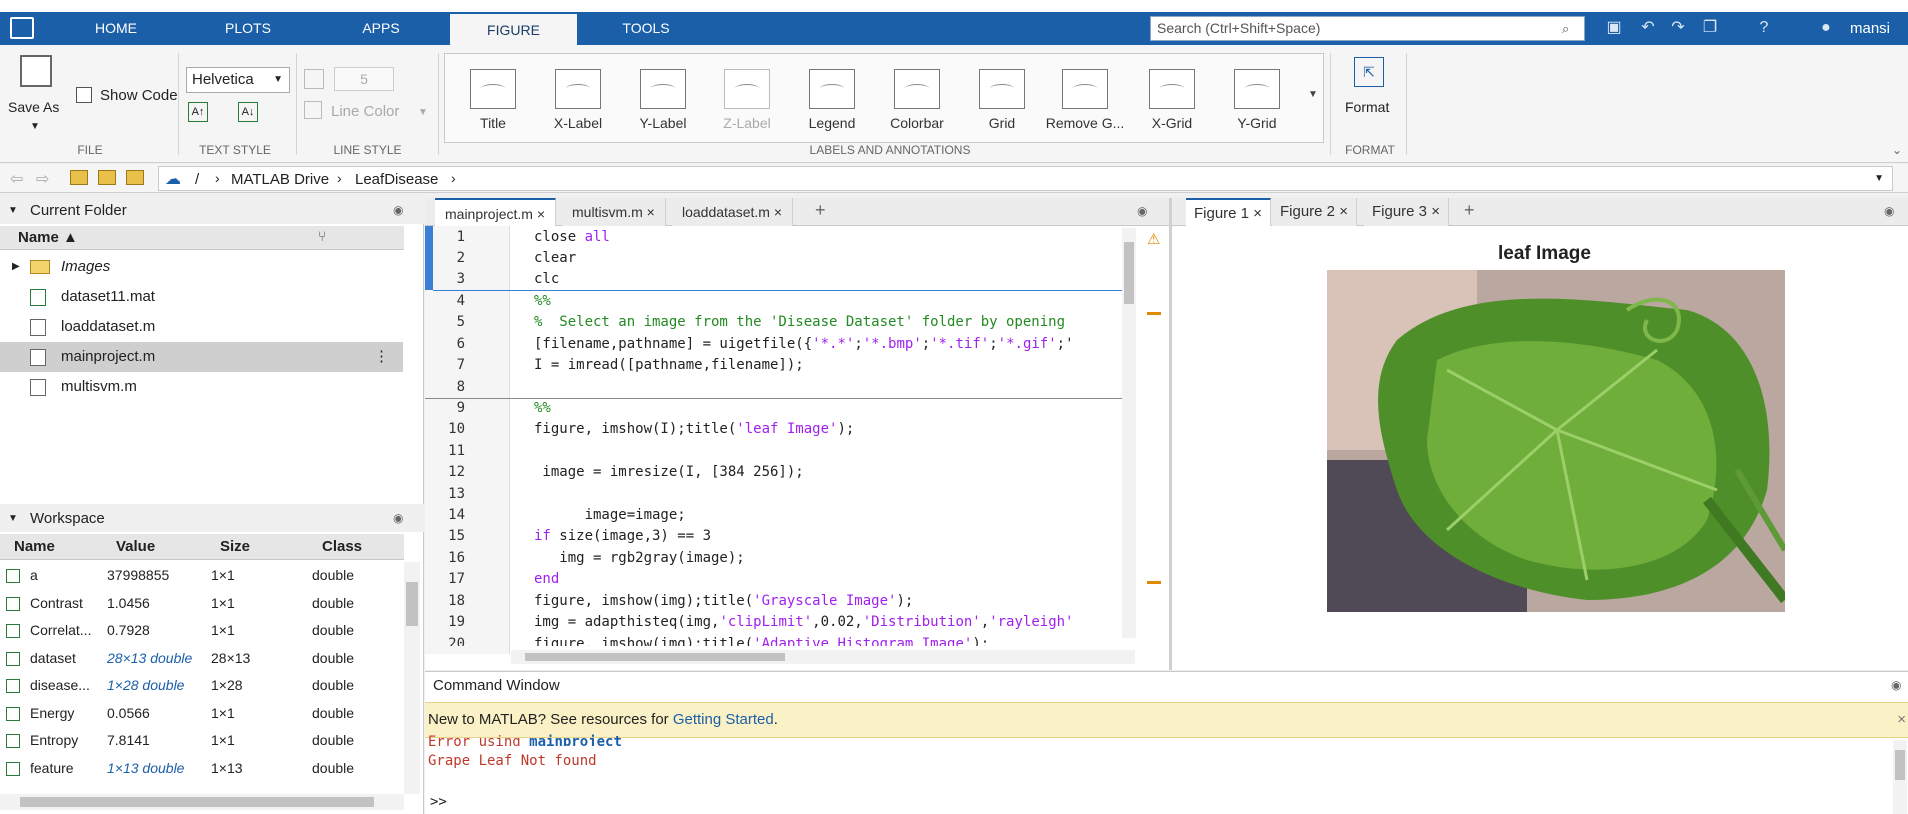 The height and width of the screenshot is (814, 1908). What do you see at coordinates (322, 236) in the screenshot?
I see `source-control-icon: ⑂` at bounding box center [322, 236].